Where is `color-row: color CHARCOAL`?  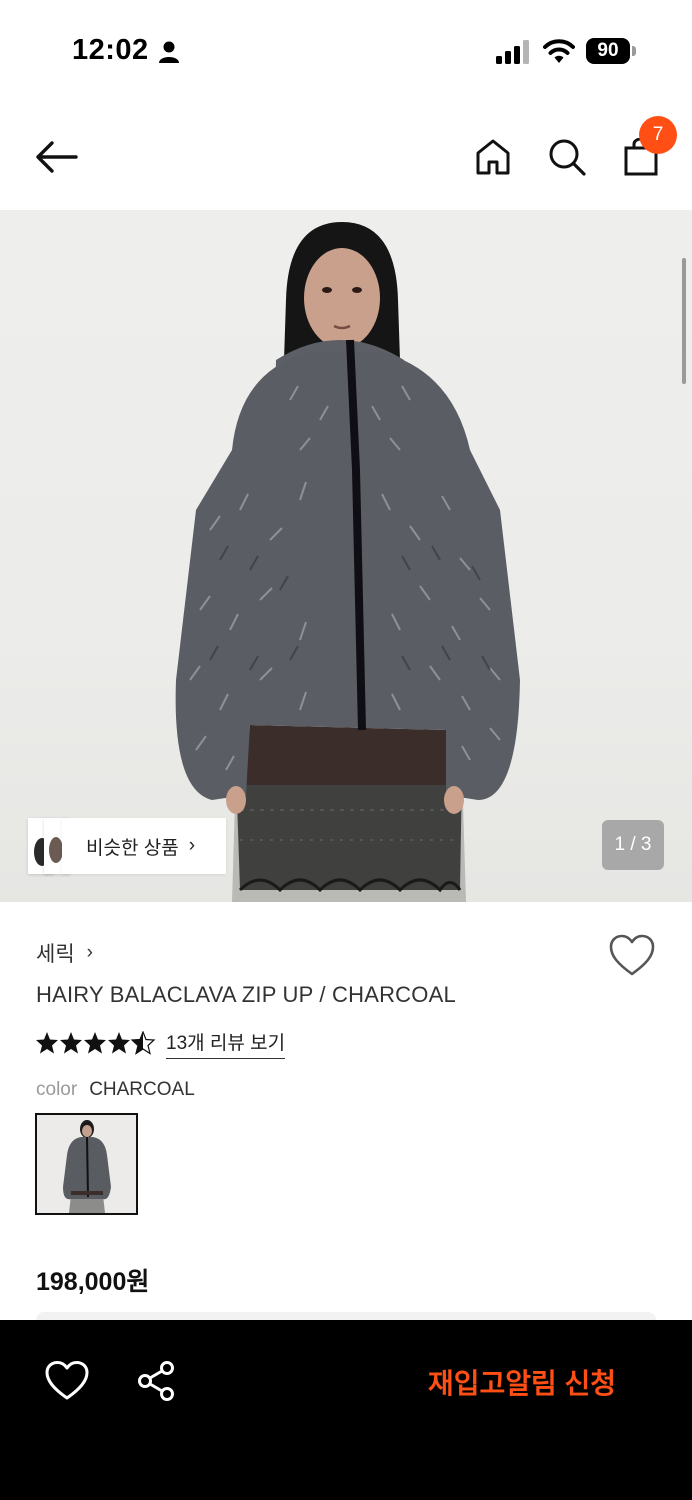 color-row: color CHARCOAL is located at coordinates (115, 1090).